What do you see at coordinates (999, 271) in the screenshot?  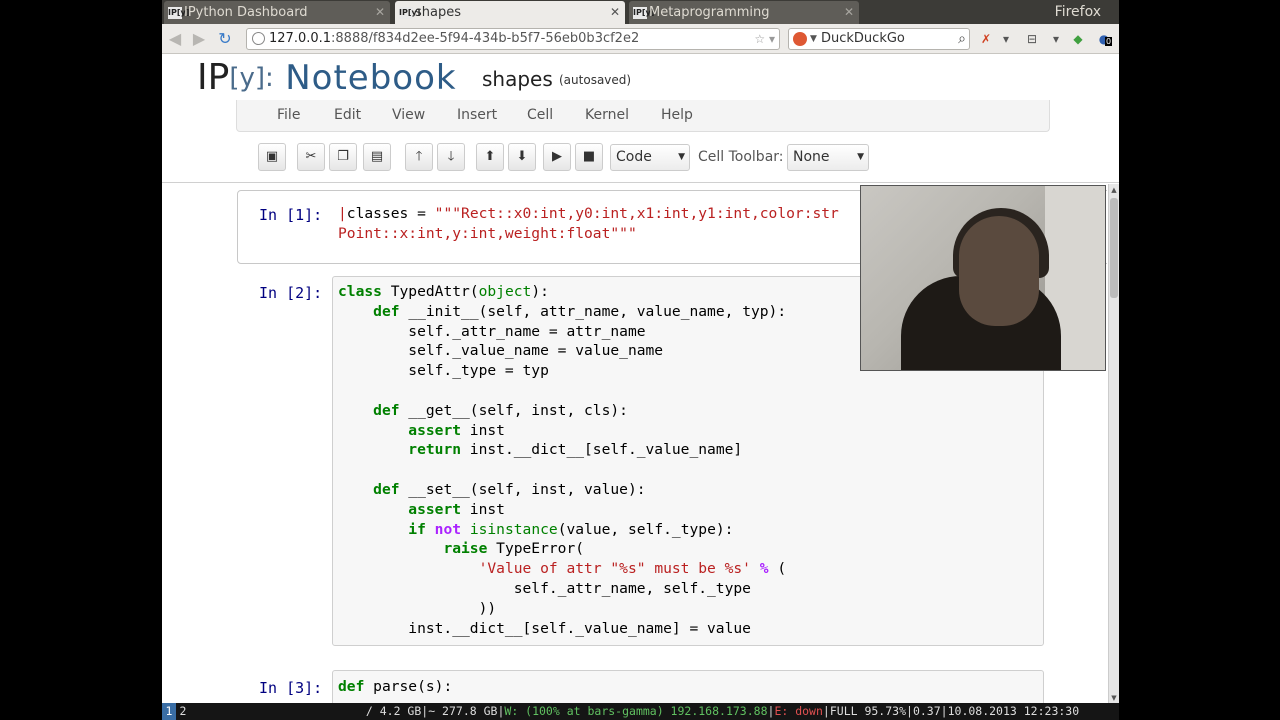 I see `webcam-person-head` at bounding box center [999, 271].